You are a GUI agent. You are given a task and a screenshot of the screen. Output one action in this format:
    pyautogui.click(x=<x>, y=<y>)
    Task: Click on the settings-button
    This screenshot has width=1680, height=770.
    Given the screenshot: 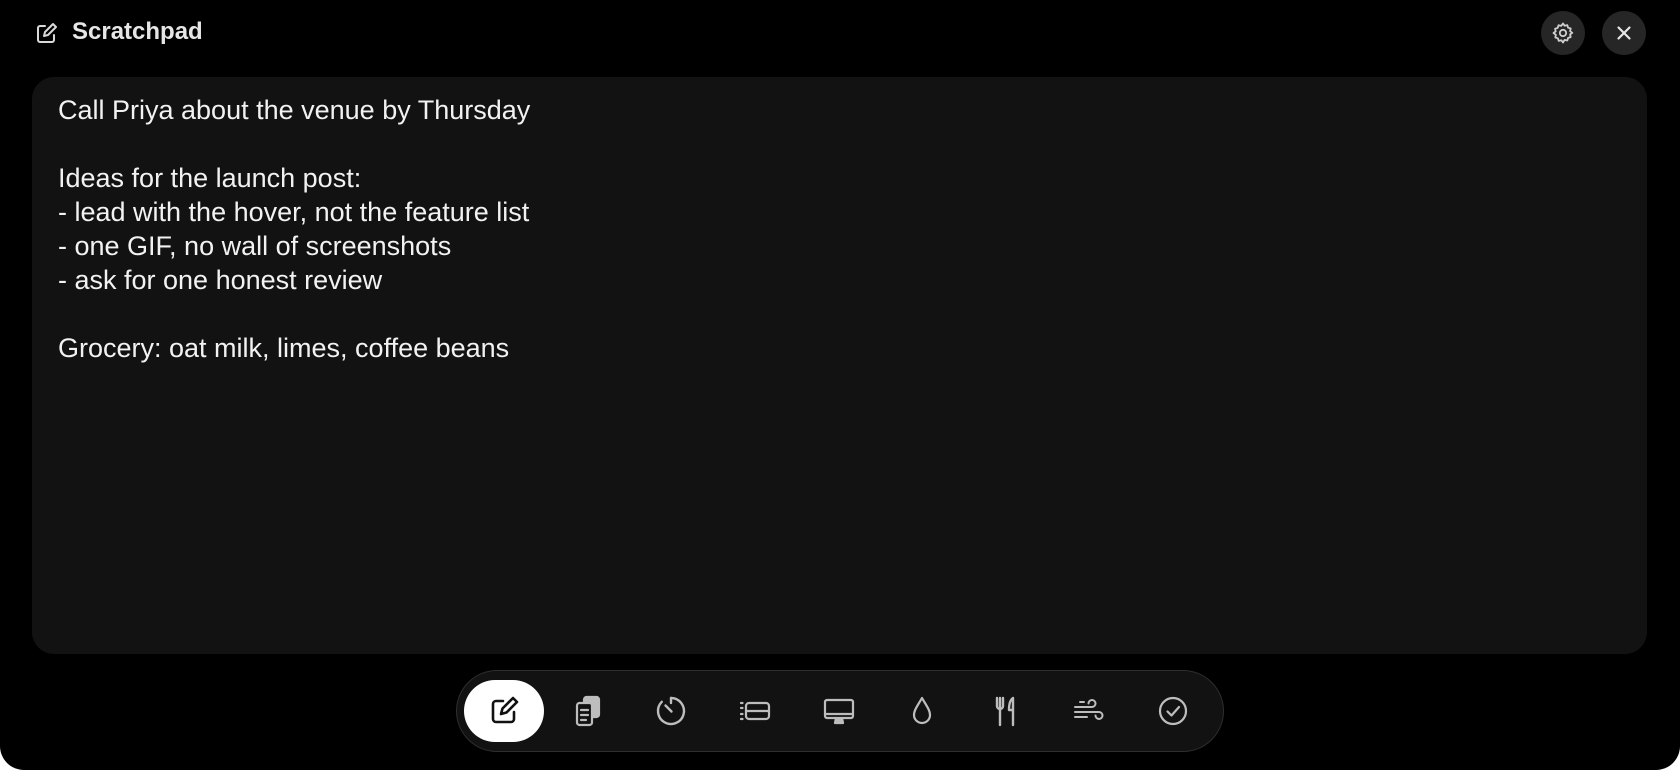 What is the action you would take?
    pyautogui.click(x=1563, y=33)
    